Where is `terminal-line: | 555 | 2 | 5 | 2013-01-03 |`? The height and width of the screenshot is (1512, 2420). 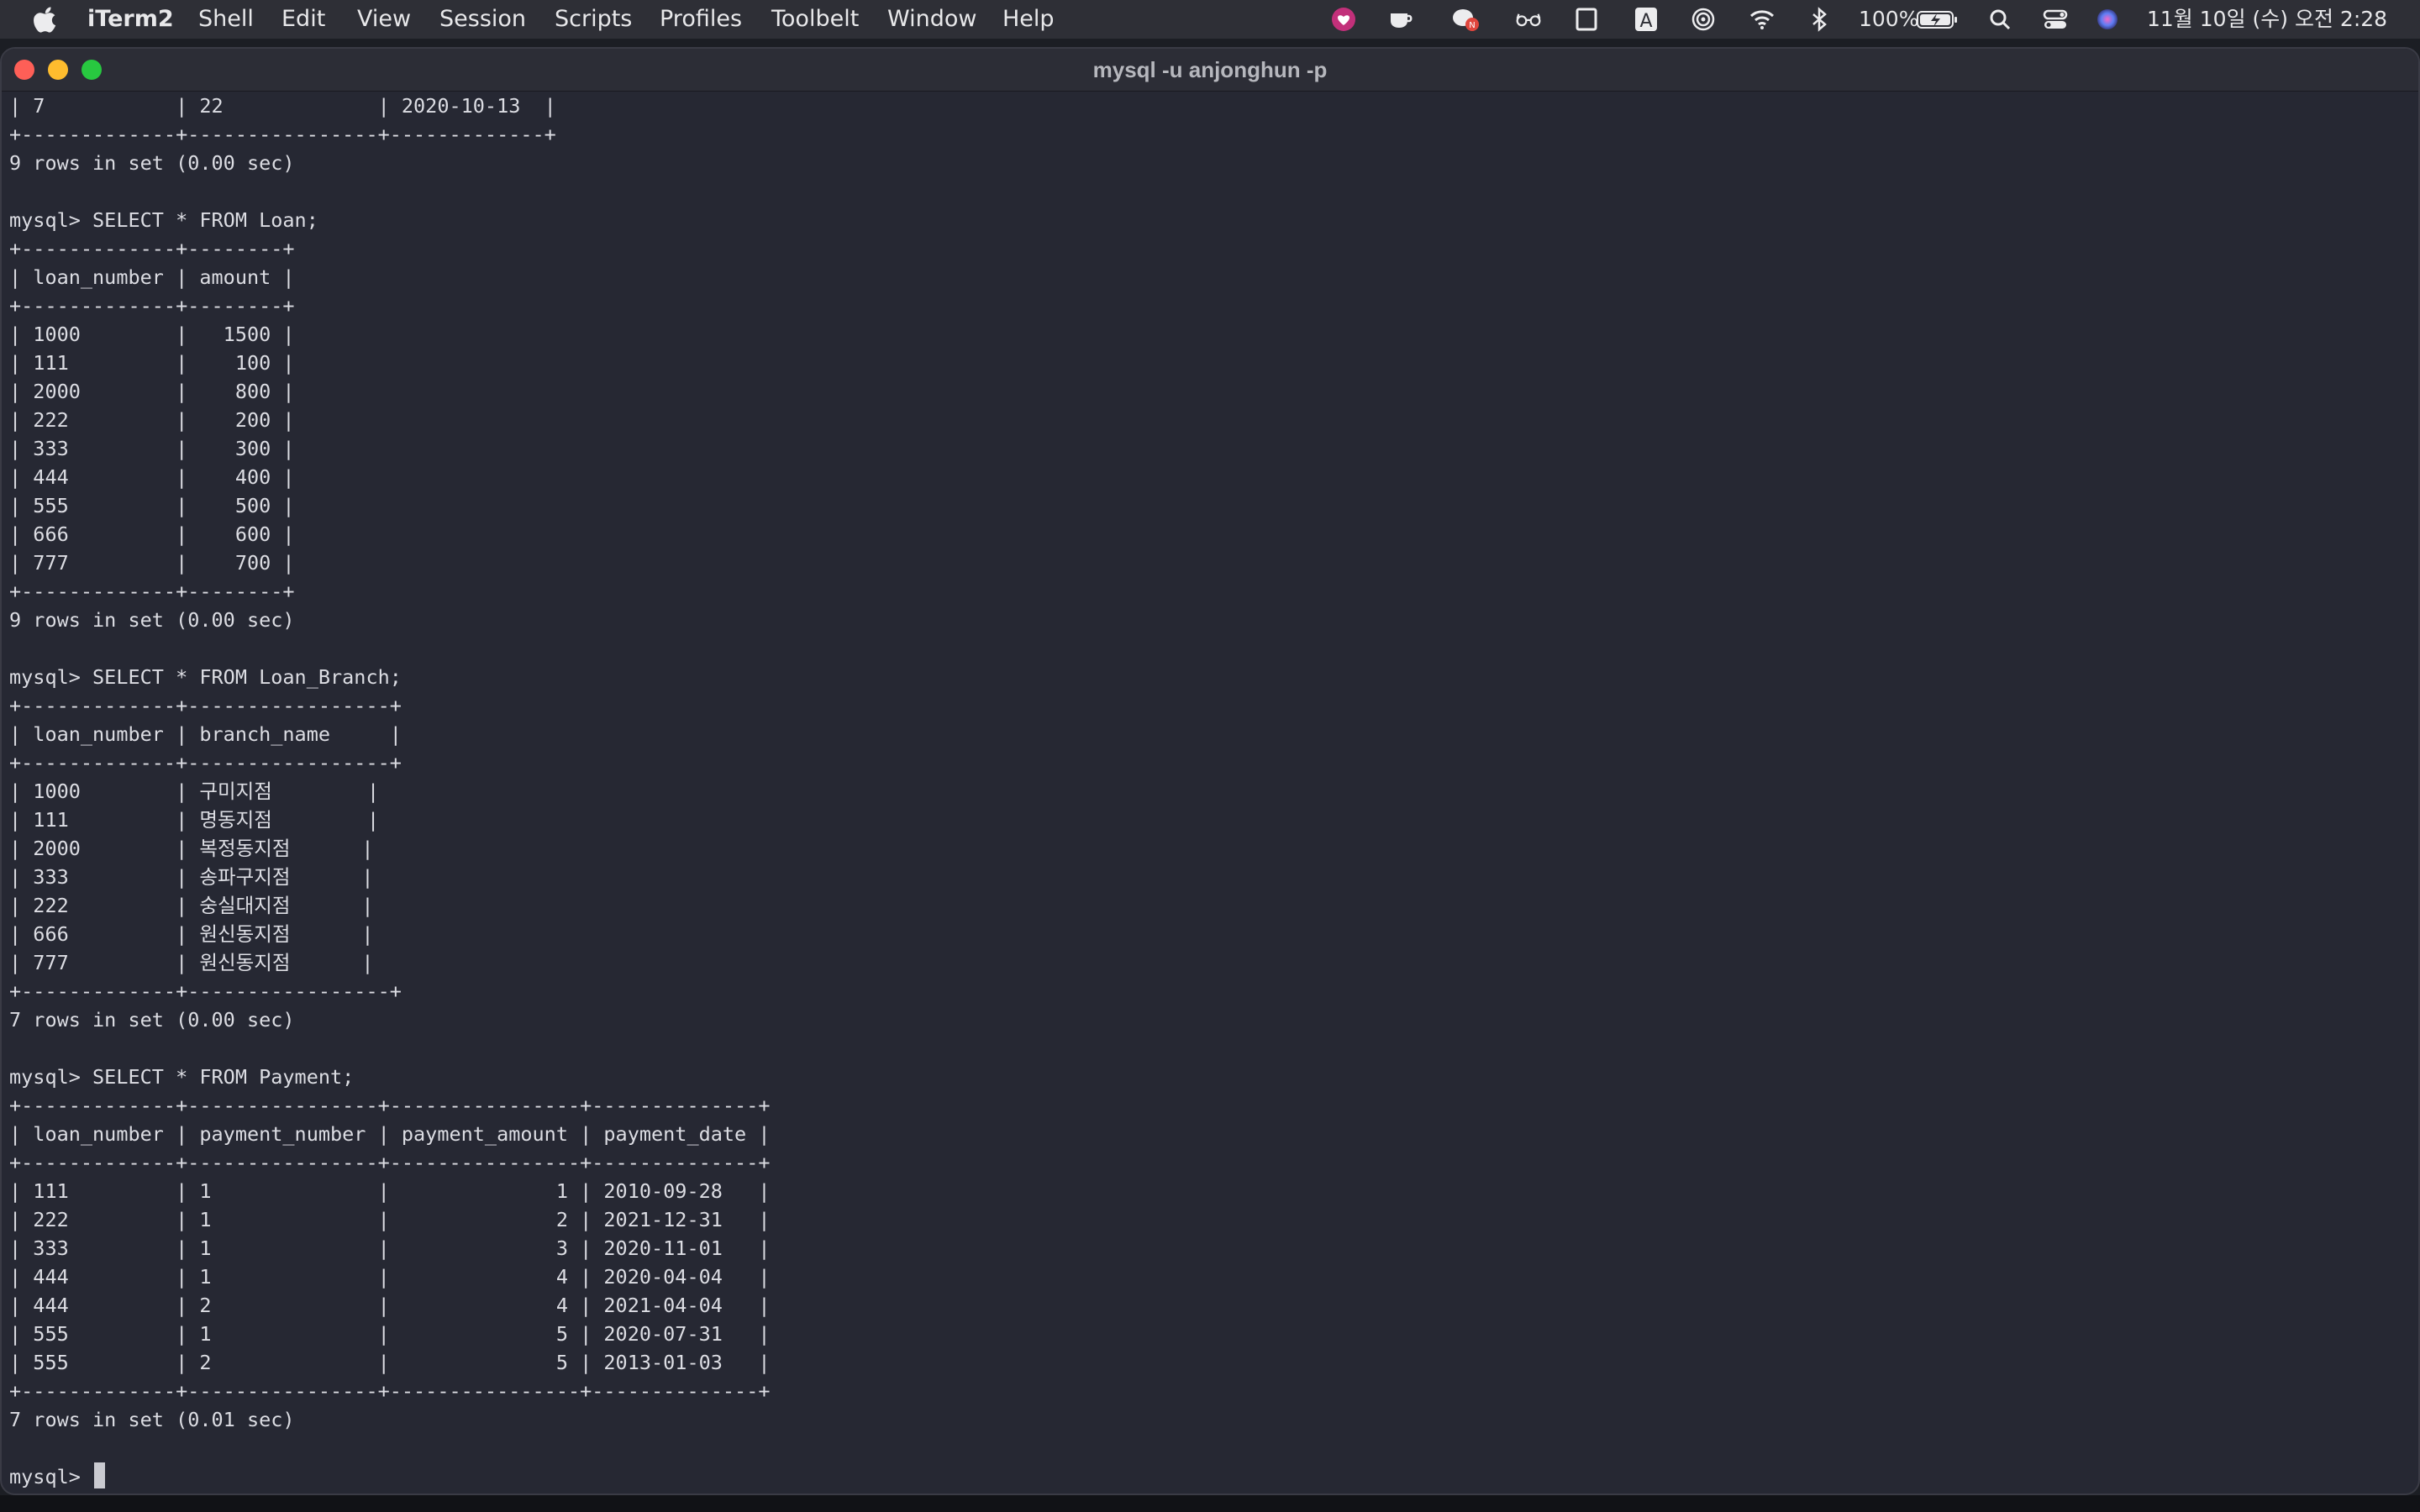 terminal-line: | 555 | 2 | 5 | 2013-01-03 | is located at coordinates (390, 1362).